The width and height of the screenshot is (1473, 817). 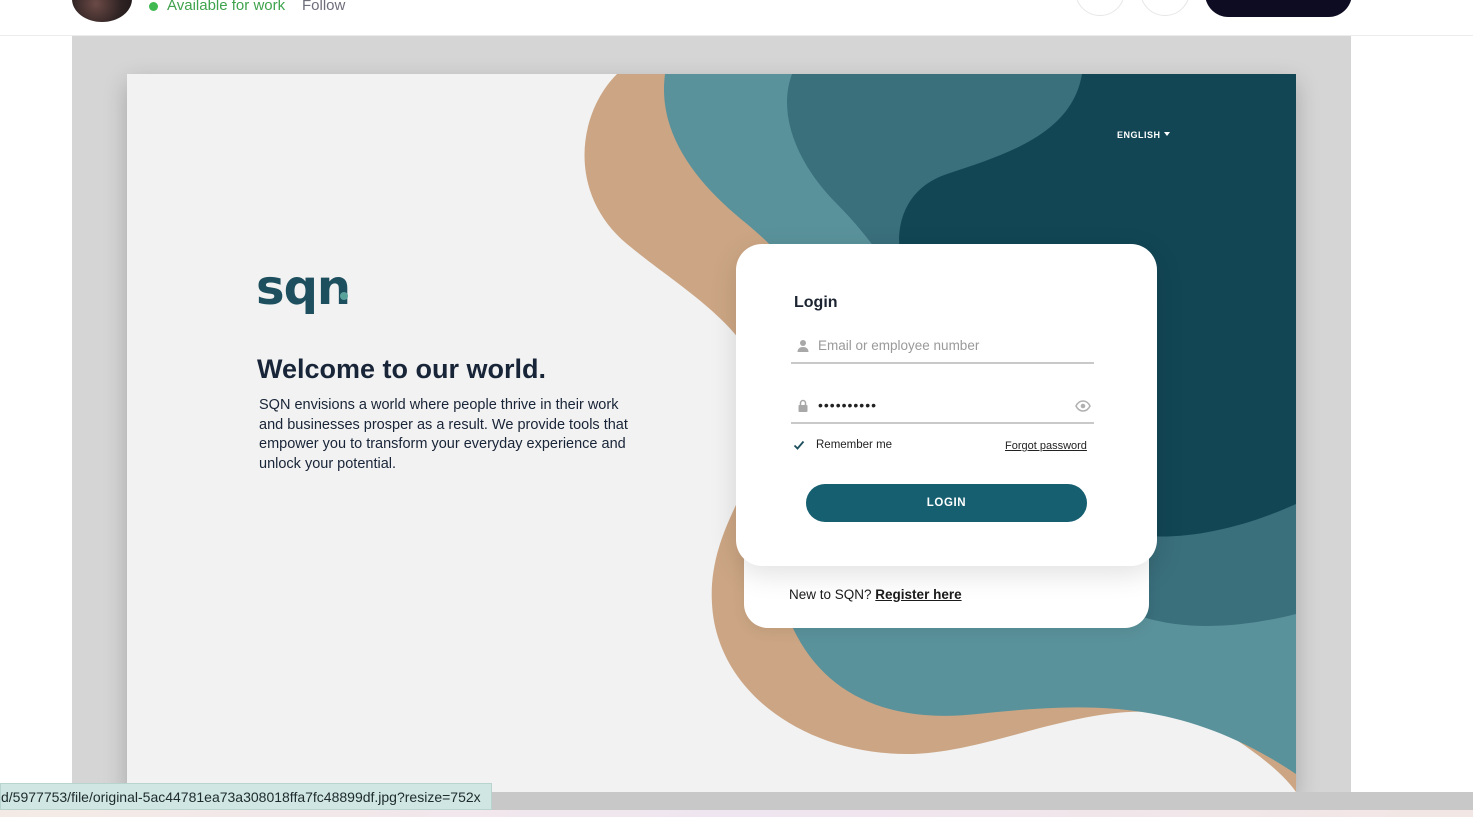 I want to click on follow-link: Follow, so click(x=323, y=7).